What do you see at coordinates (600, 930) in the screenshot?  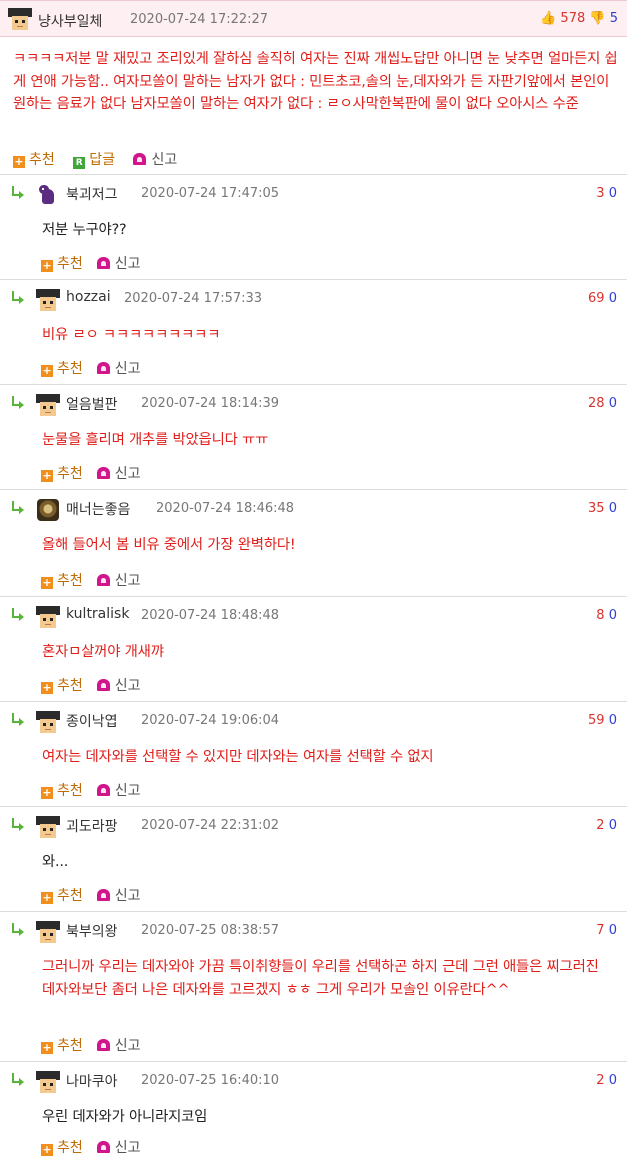 I see `comment-upvote-count: 7` at bounding box center [600, 930].